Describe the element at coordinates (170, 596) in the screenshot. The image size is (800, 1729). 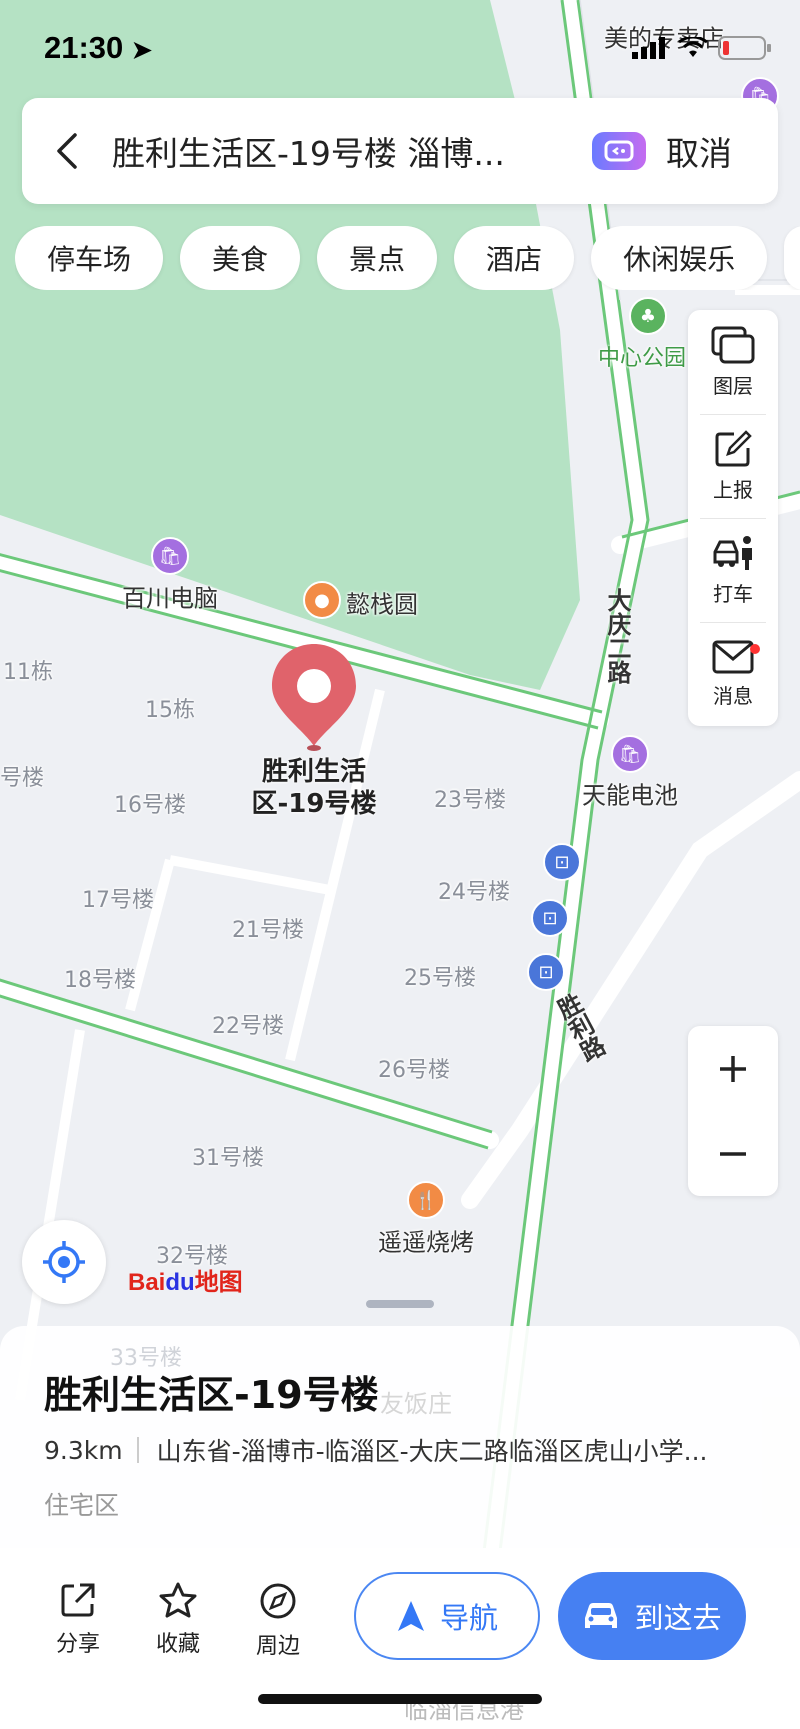
I see `map-label-baichuan: 百川电脑` at that location.